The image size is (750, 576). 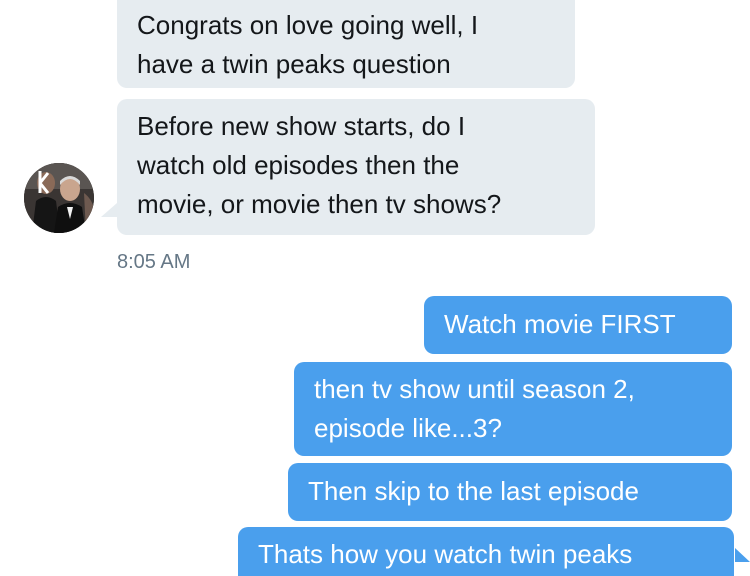 What do you see at coordinates (301, 126) in the screenshot?
I see `message-line: Before new show starts, do I` at bounding box center [301, 126].